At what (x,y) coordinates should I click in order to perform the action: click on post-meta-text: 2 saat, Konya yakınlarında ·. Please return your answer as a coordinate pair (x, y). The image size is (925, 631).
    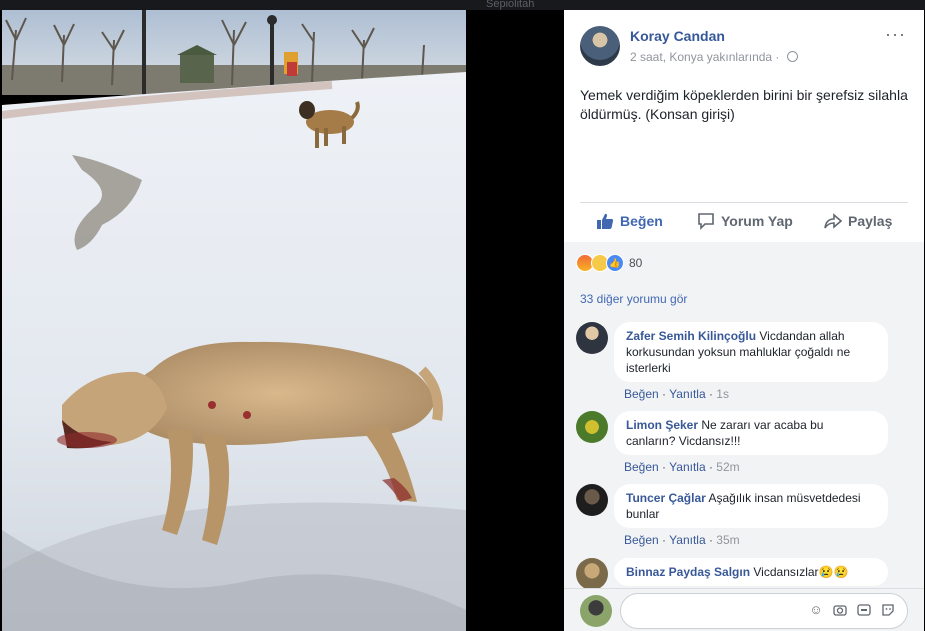
    Looking at the image, I should click on (704, 57).